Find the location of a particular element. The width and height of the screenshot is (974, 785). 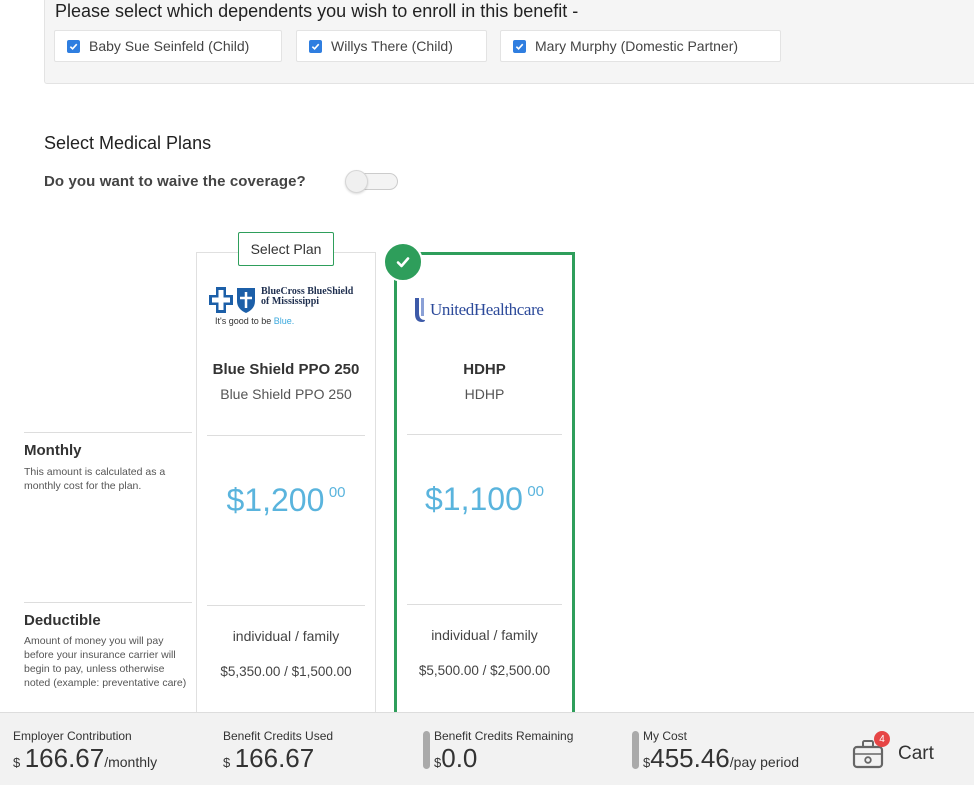

waive-coverage-toggle is located at coordinates (371, 181).